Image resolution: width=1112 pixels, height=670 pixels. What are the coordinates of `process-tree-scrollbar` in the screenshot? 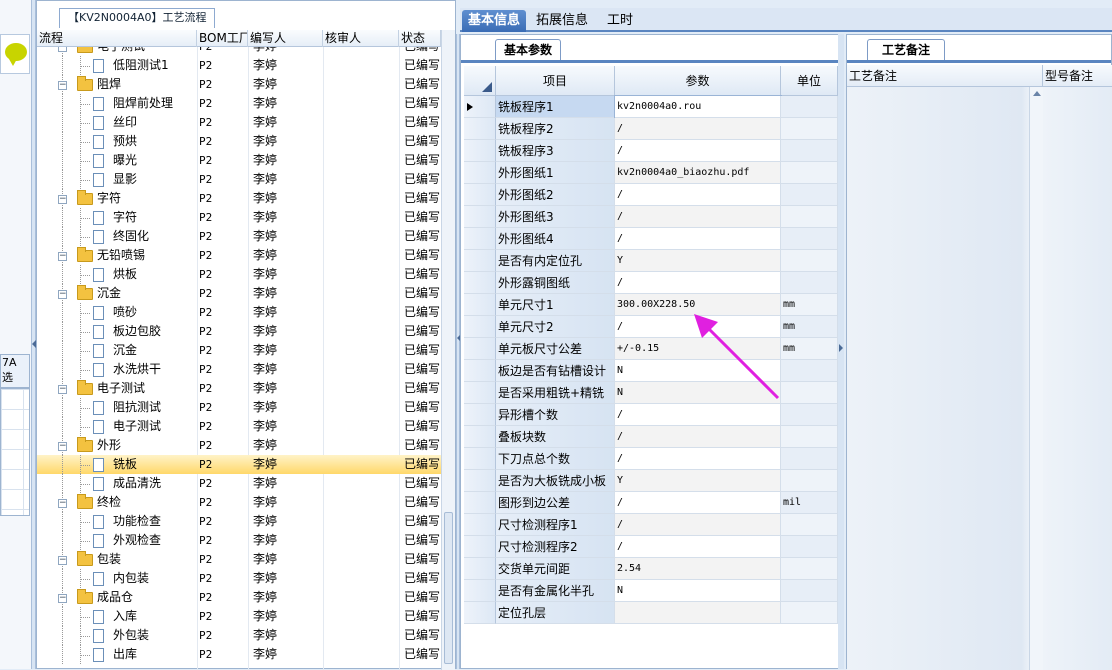 It's located at (448, 350).